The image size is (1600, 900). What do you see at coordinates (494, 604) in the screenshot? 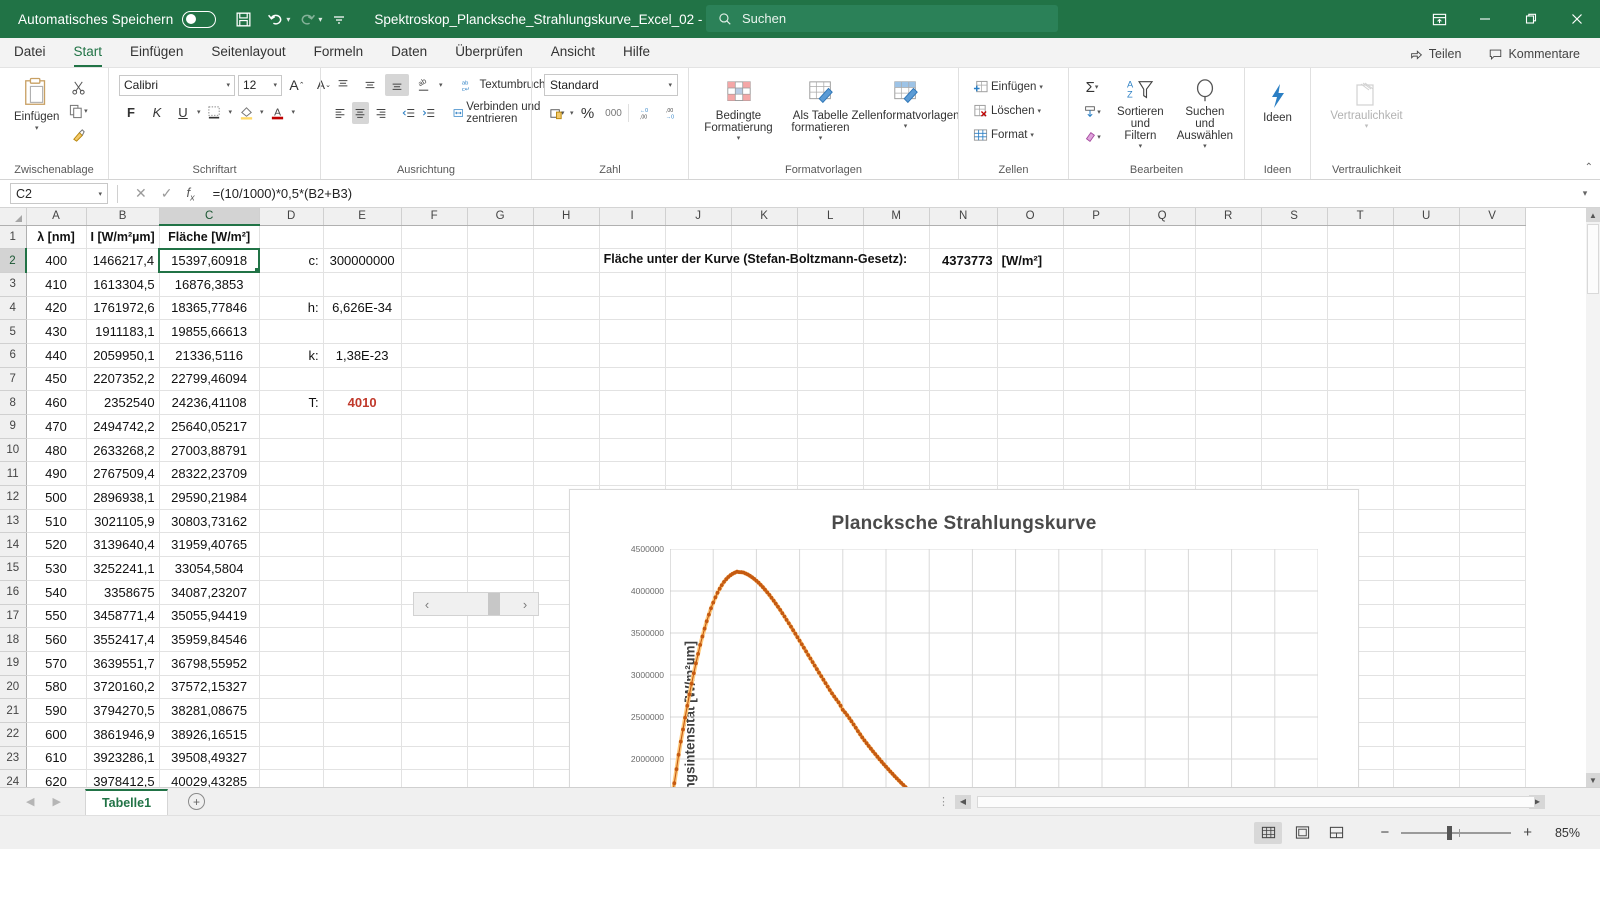
I see `scrollbar-thumb` at bounding box center [494, 604].